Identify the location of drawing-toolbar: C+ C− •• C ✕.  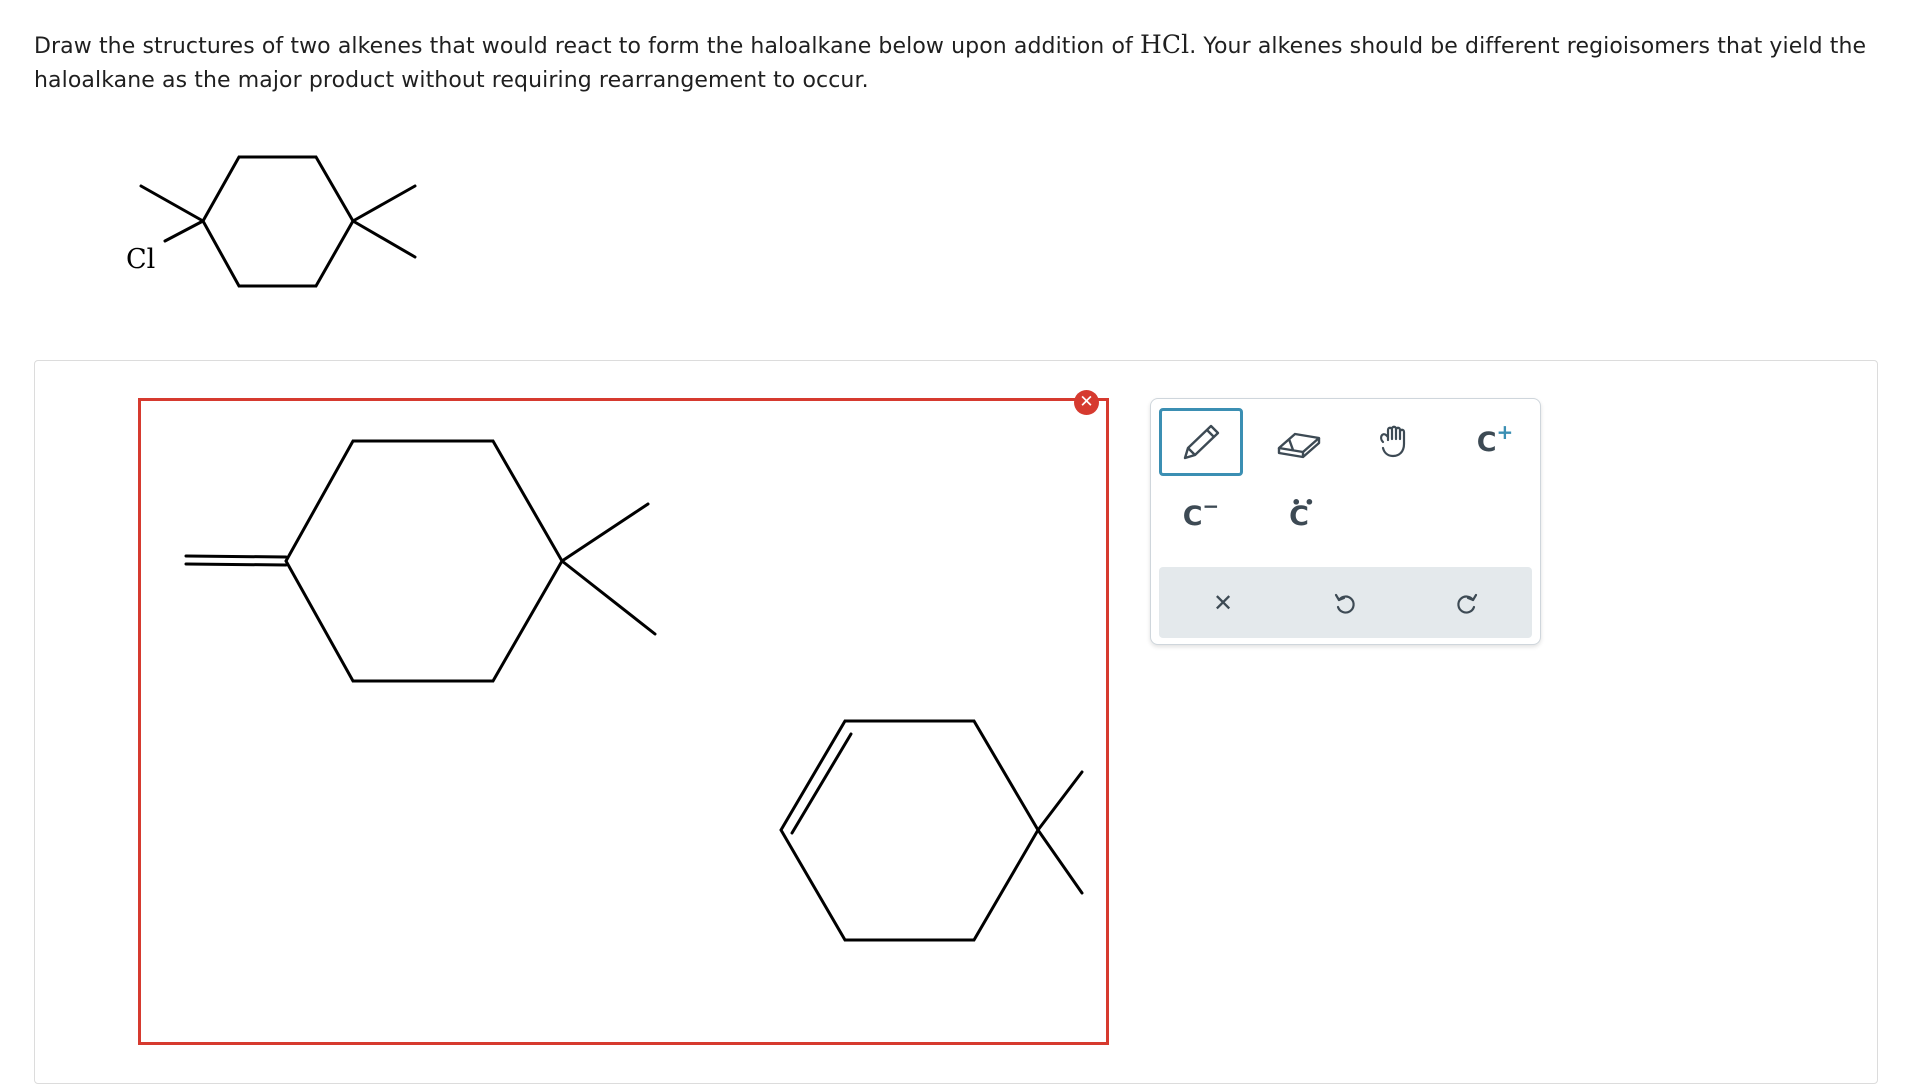
(1345, 521).